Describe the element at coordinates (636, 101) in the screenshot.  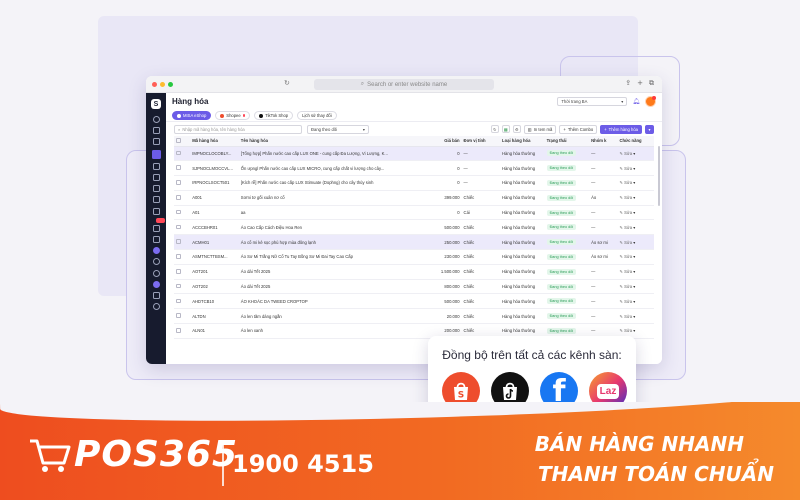
I see `bell-icon: 🔔︎` at that location.